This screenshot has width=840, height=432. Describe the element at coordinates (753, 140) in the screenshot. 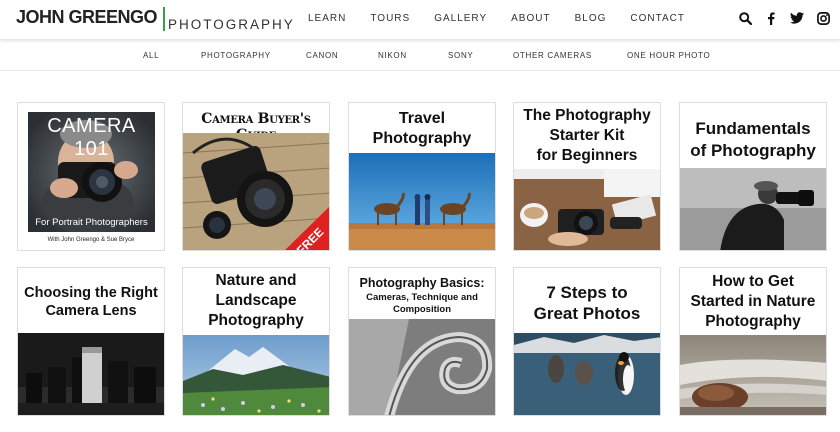

I see `course-title: Fundamentals of Photography` at that location.